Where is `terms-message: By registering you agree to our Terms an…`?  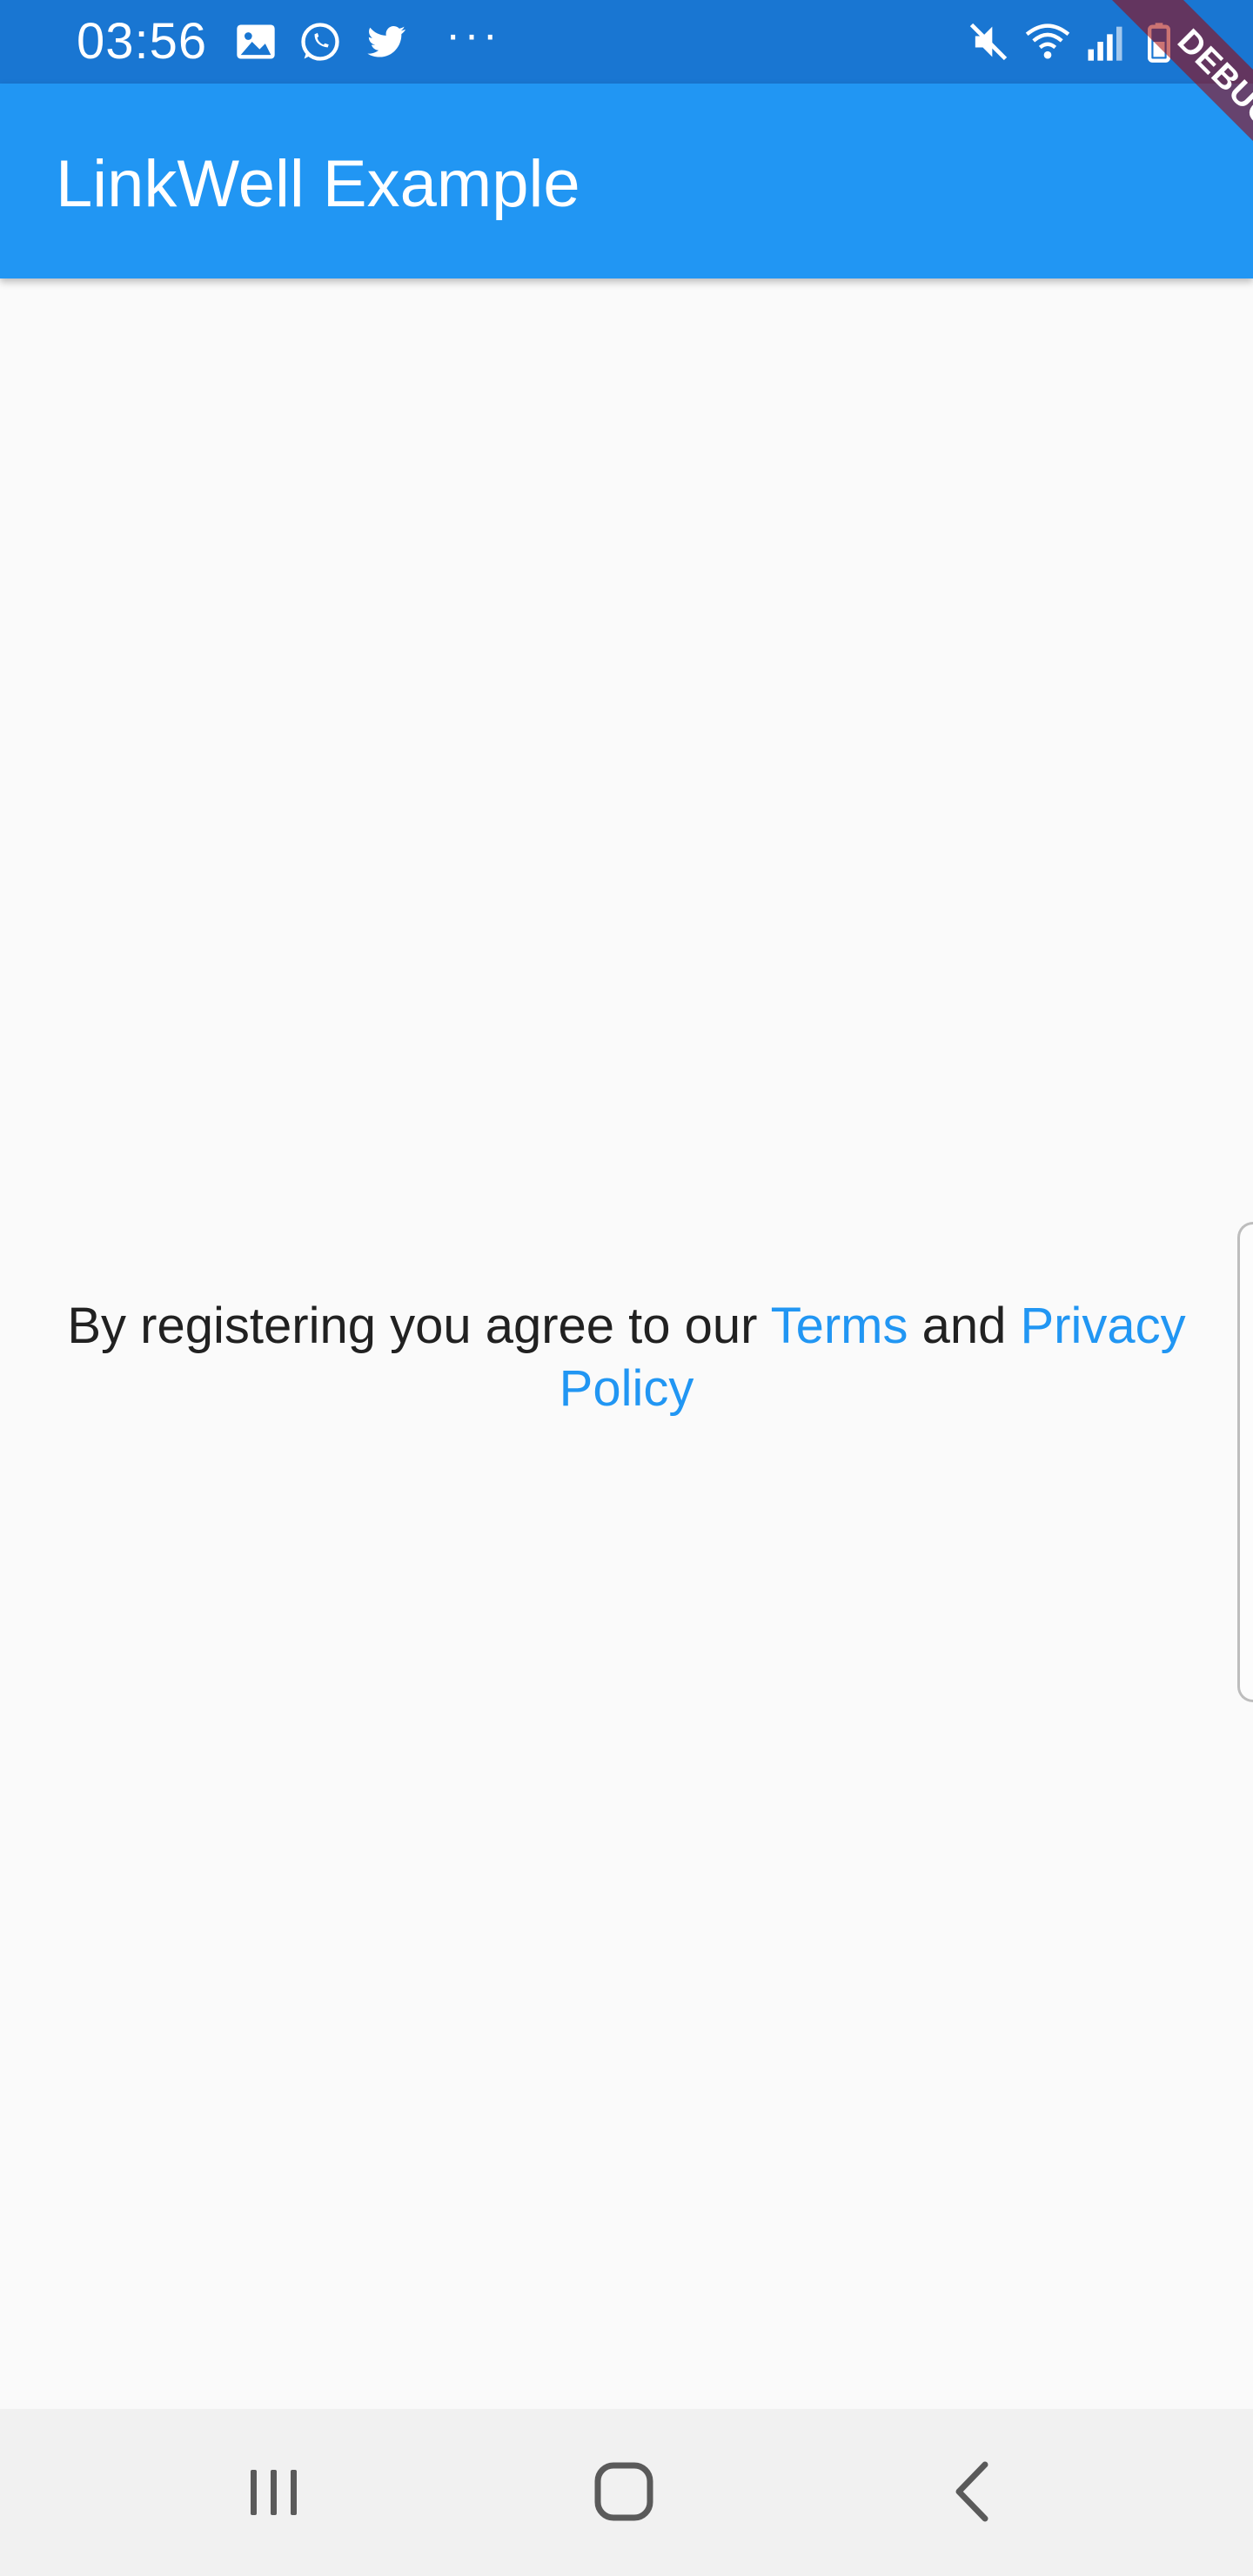 terms-message: By registering you agree to our Terms an… is located at coordinates (626, 1357).